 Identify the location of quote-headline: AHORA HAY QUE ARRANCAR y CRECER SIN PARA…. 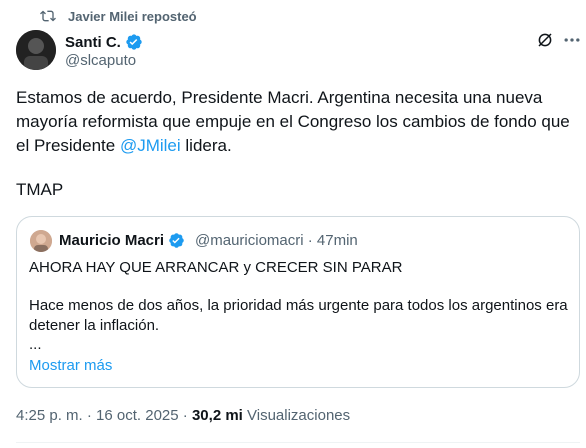
(216, 267).